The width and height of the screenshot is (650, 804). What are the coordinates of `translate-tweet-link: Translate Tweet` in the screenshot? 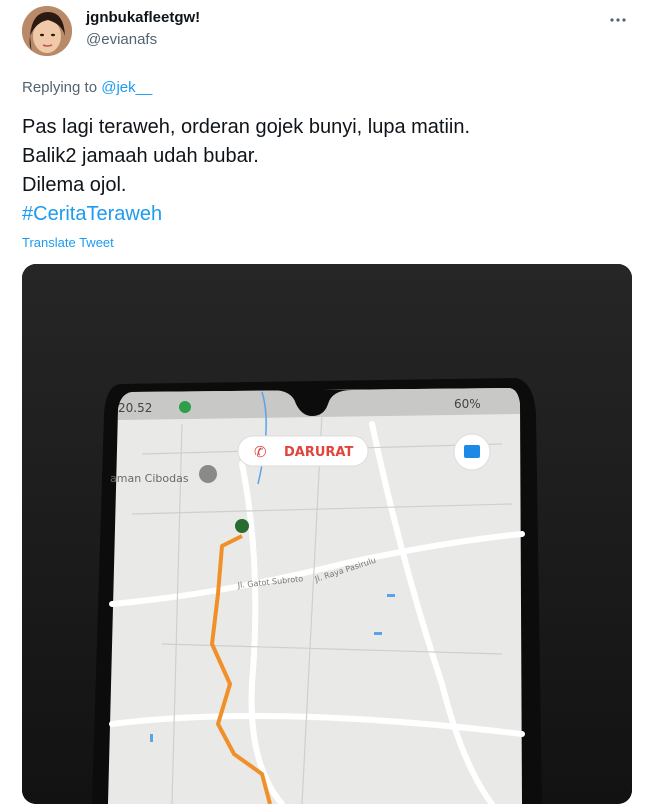 It's located at (68, 242).